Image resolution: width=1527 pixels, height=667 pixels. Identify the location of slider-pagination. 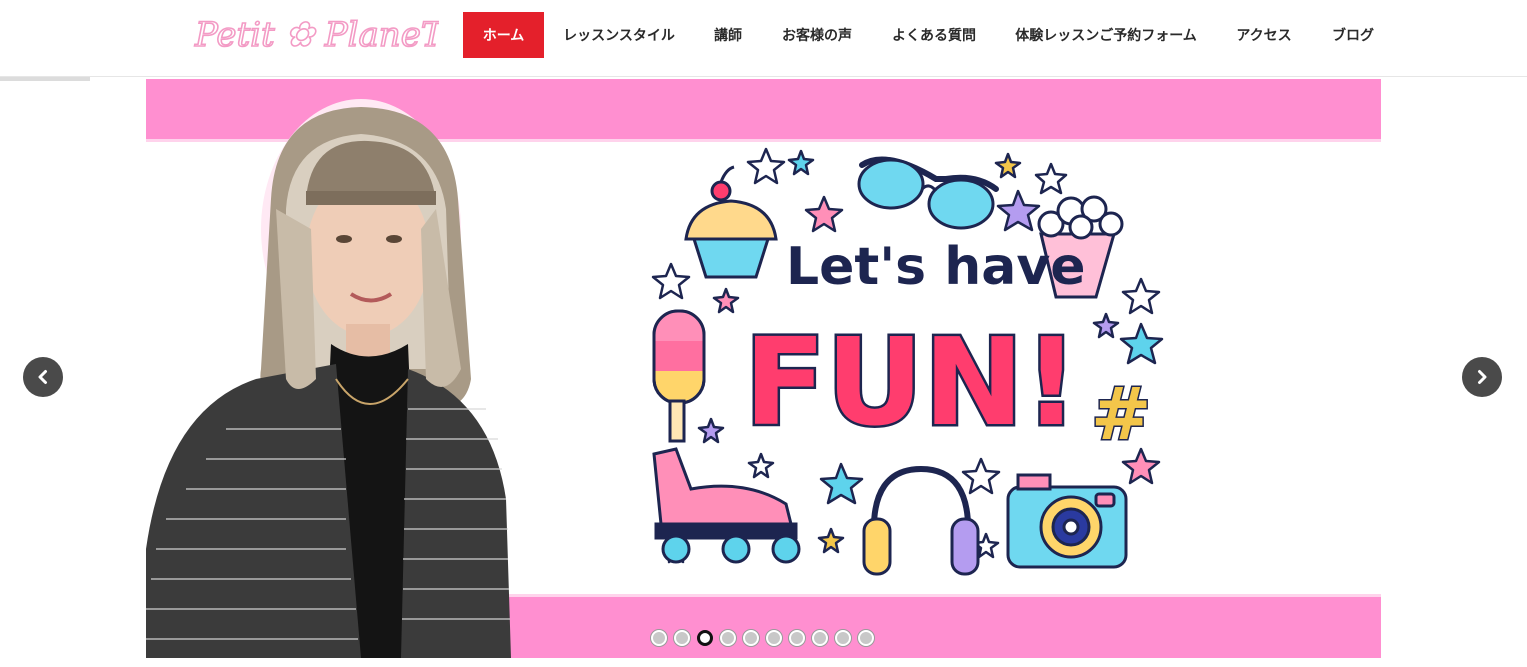
(766, 637).